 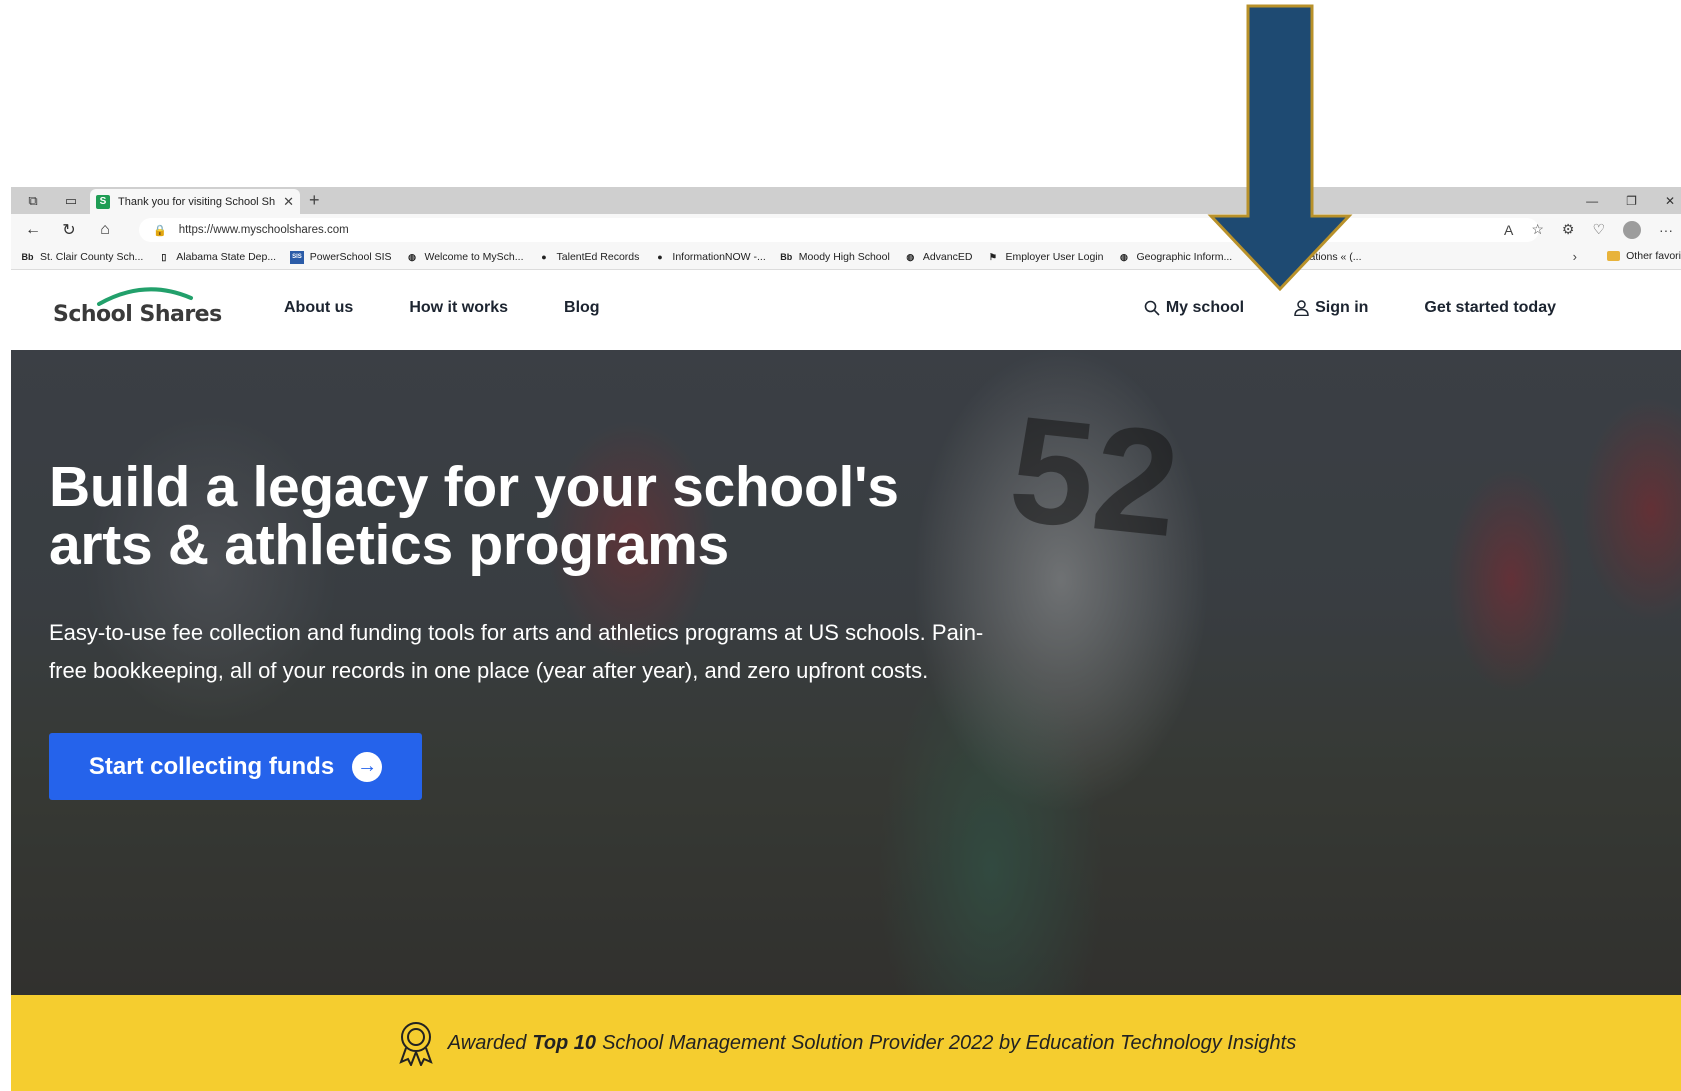 I want to click on home-icon: ⌂, so click(x=105, y=230).